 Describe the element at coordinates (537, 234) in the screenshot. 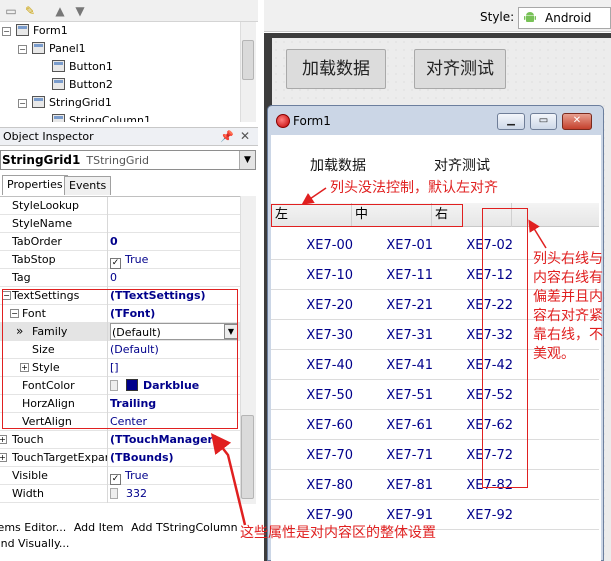

I see `arrow-to-column` at that location.